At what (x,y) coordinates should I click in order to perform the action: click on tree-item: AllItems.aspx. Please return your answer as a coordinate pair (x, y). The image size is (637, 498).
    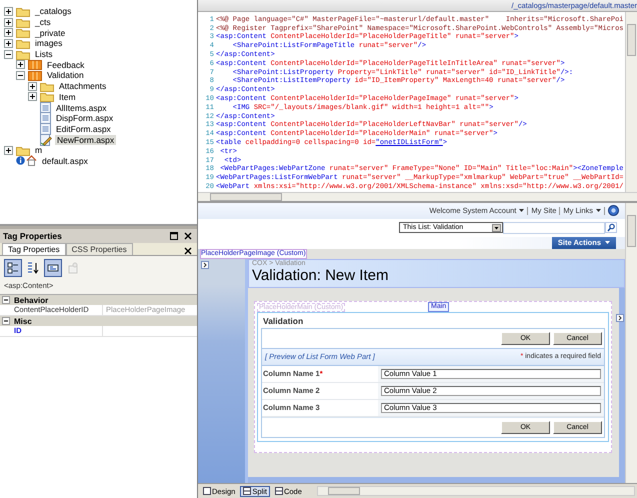
    Looking at the image, I should click on (81, 107).